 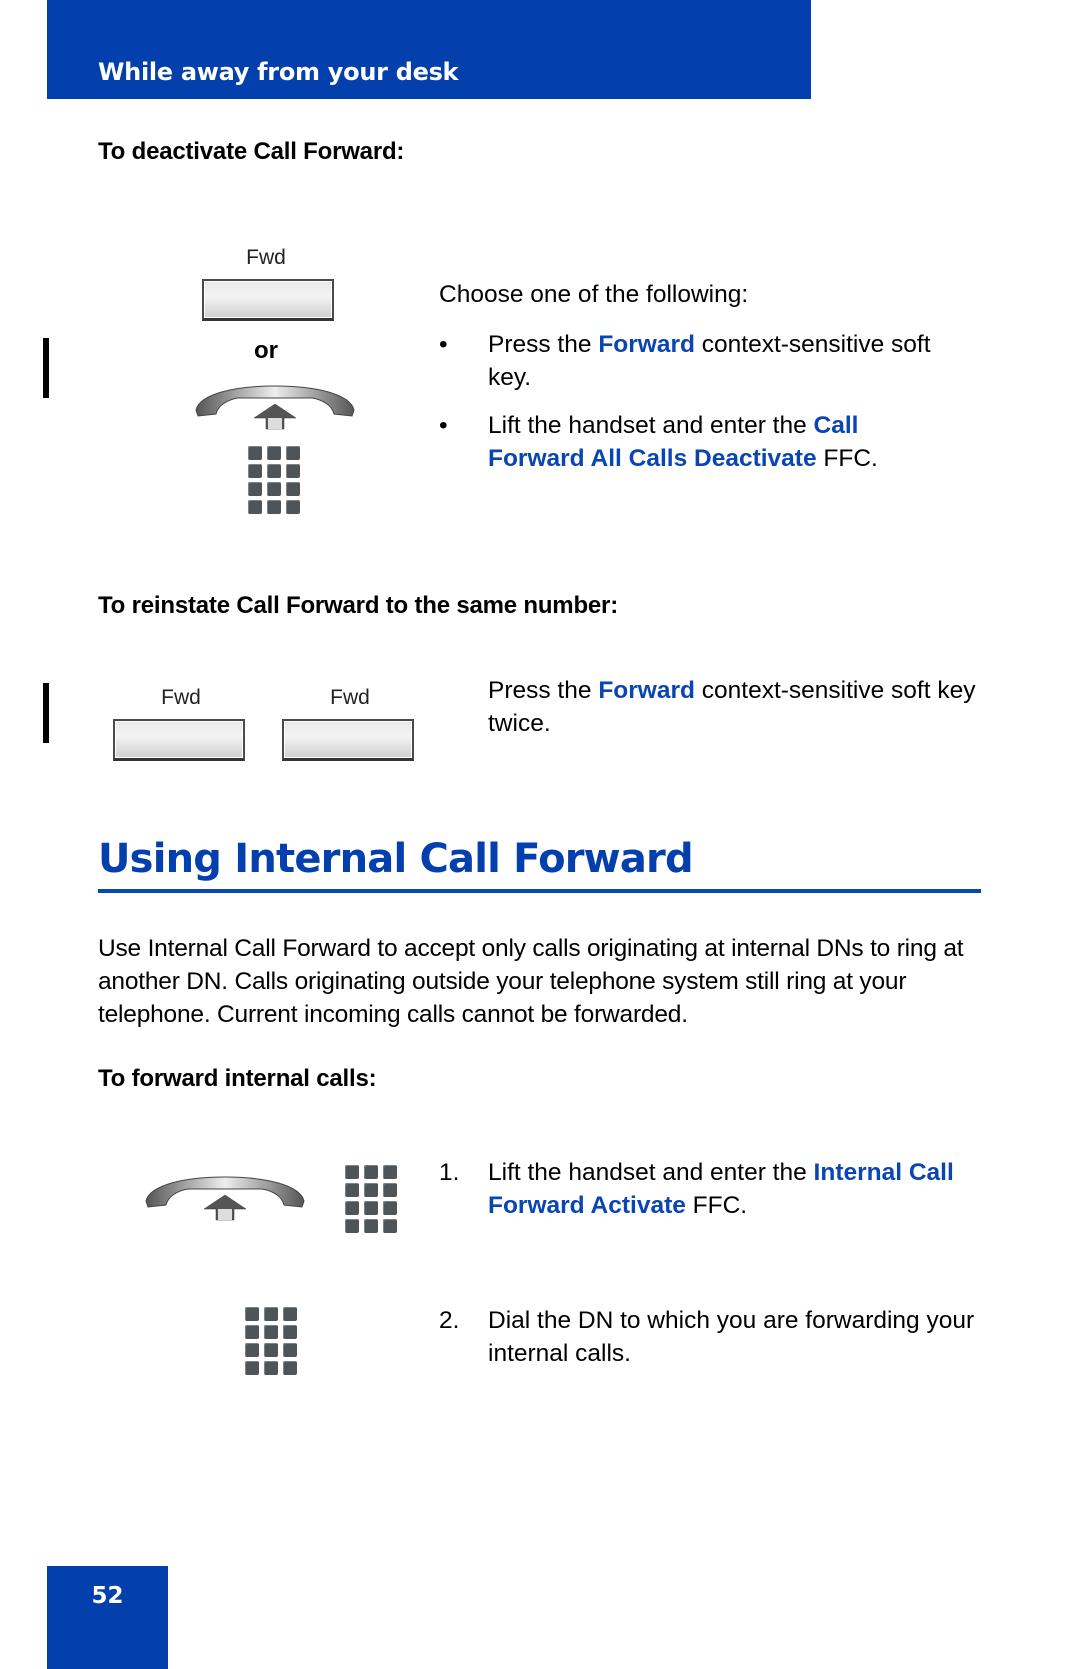 I want to click on option-text: Press the, so click(x=543, y=344).